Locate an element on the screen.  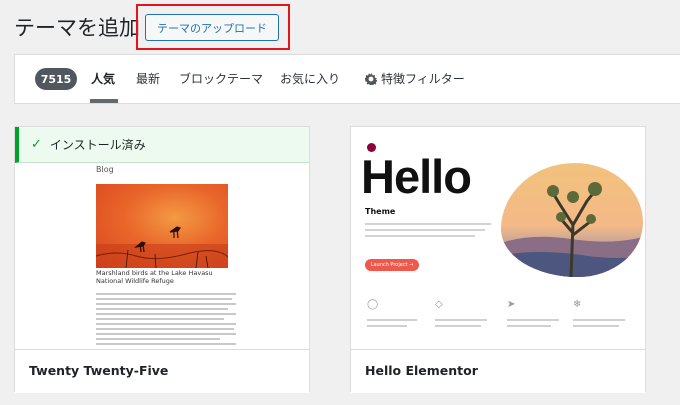
highlight-annotation-box is located at coordinates (213, 27).